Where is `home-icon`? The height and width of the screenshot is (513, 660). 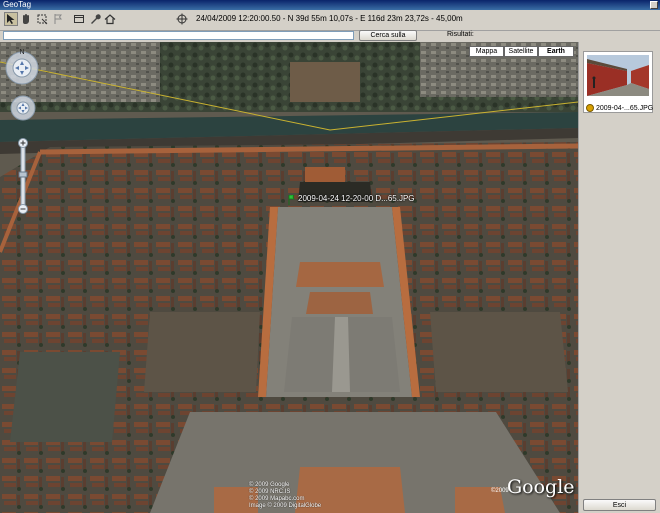 home-icon is located at coordinates (110, 19).